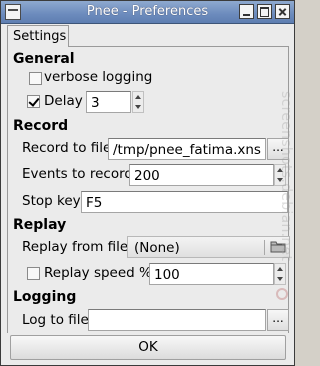 The width and height of the screenshot is (320, 366). What do you see at coordinates (187, 149) in the screenshot?
I see `record-file-input: /tmp/pnee_fatima.xns` at bounding box center [187, 149].